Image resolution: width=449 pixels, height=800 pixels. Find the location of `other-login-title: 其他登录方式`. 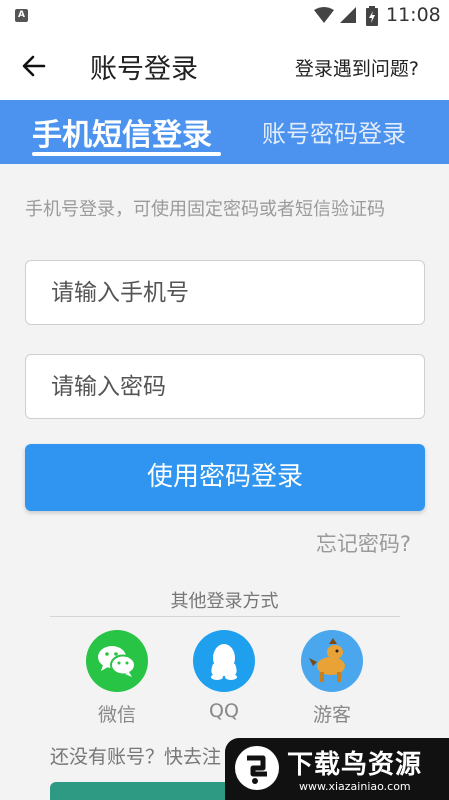

other-login-title: 其他登录方式 is located at coordinates (224, 601).